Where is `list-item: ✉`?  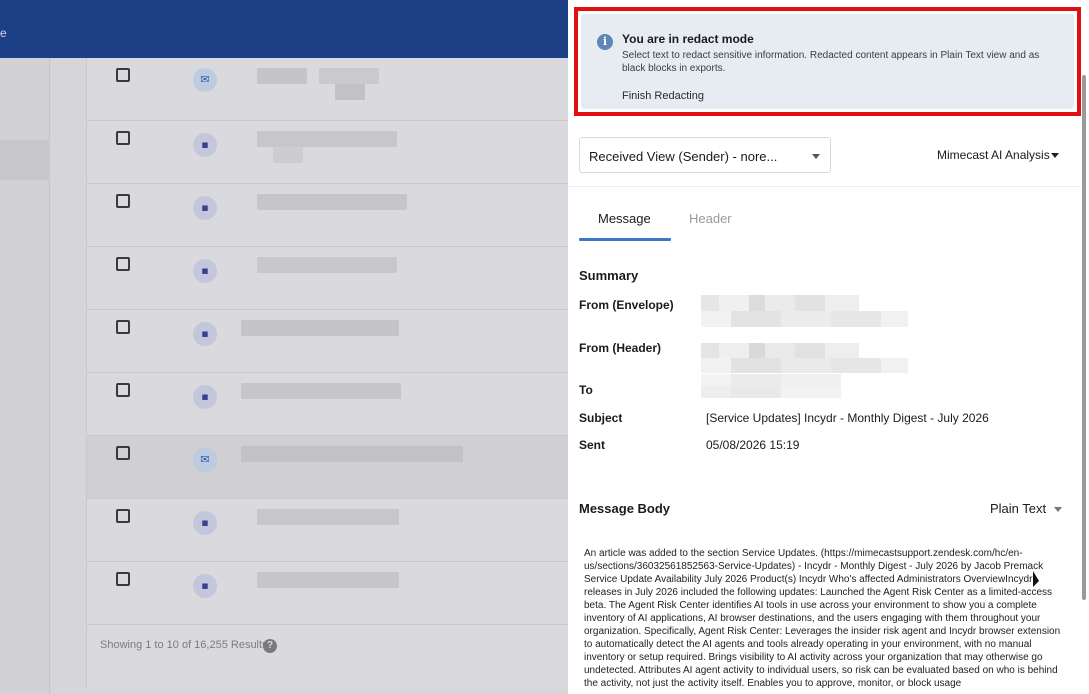
list-item: ✉ is located at coordinates (327, 89).